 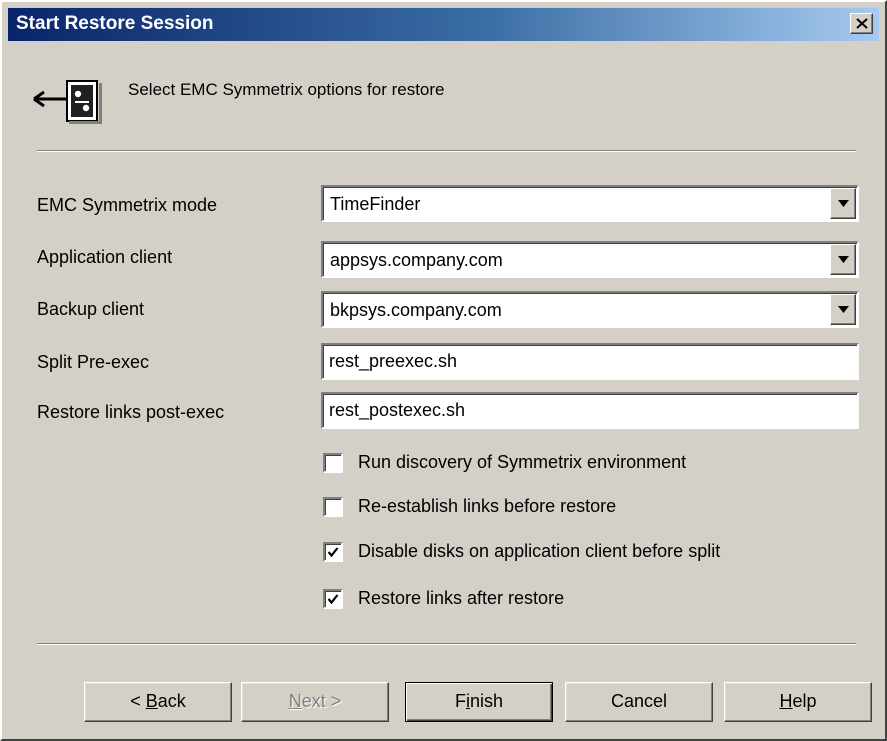 What do you see at coordinates (416, 310) in the screenshot?
I see `backup-client-value: bkpsys.company.com` at bounding box center [416, 310].